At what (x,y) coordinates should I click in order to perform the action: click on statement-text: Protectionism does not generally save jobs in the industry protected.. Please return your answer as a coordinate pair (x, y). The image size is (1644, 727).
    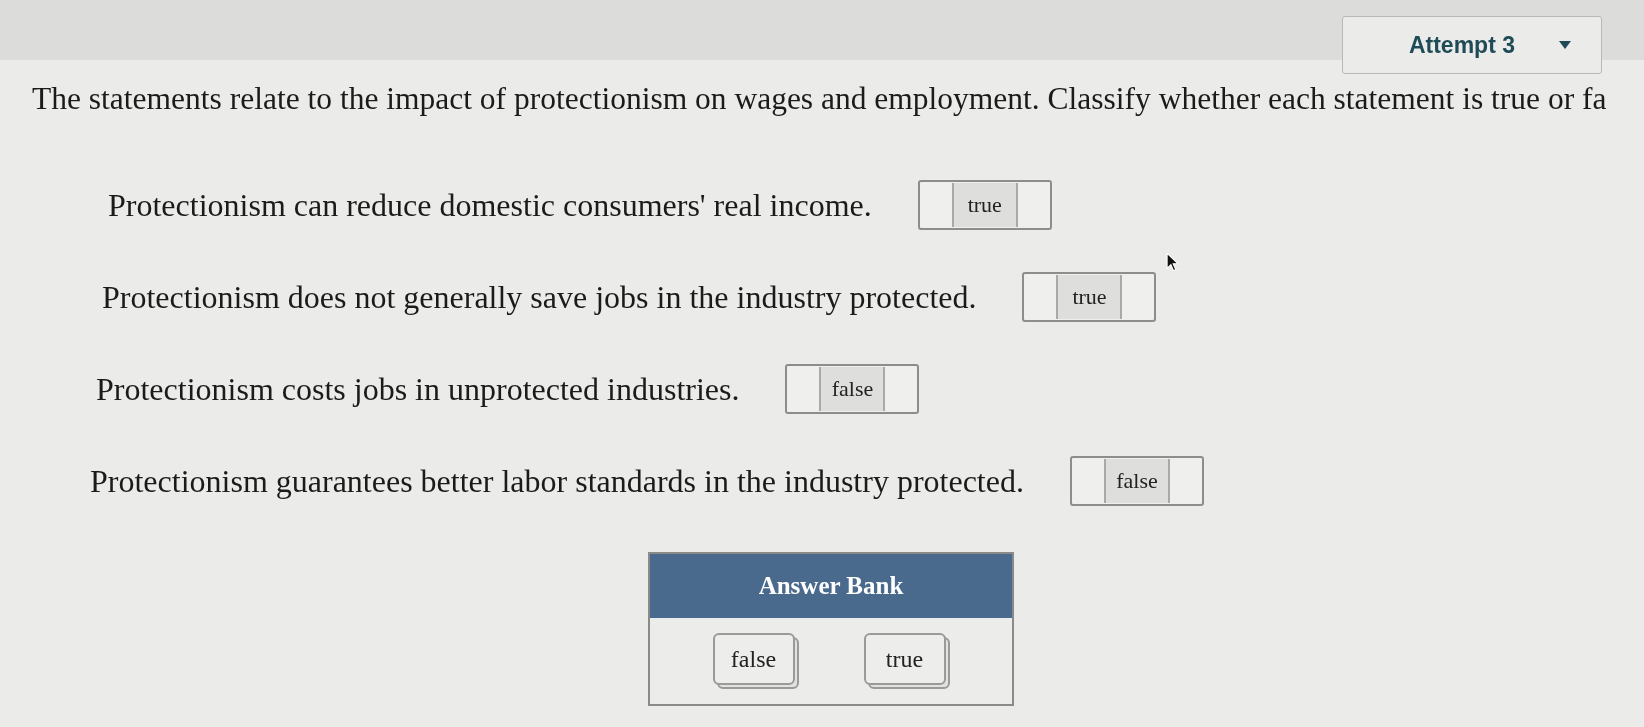
    Looking at the image, I should click on (539, 297).